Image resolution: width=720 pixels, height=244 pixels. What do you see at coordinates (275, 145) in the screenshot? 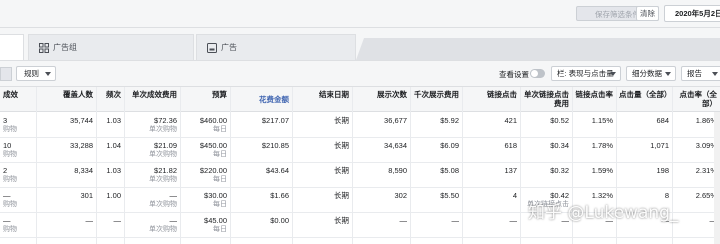
I see `cell-value: $210.85` at bounding box center [275, 145].